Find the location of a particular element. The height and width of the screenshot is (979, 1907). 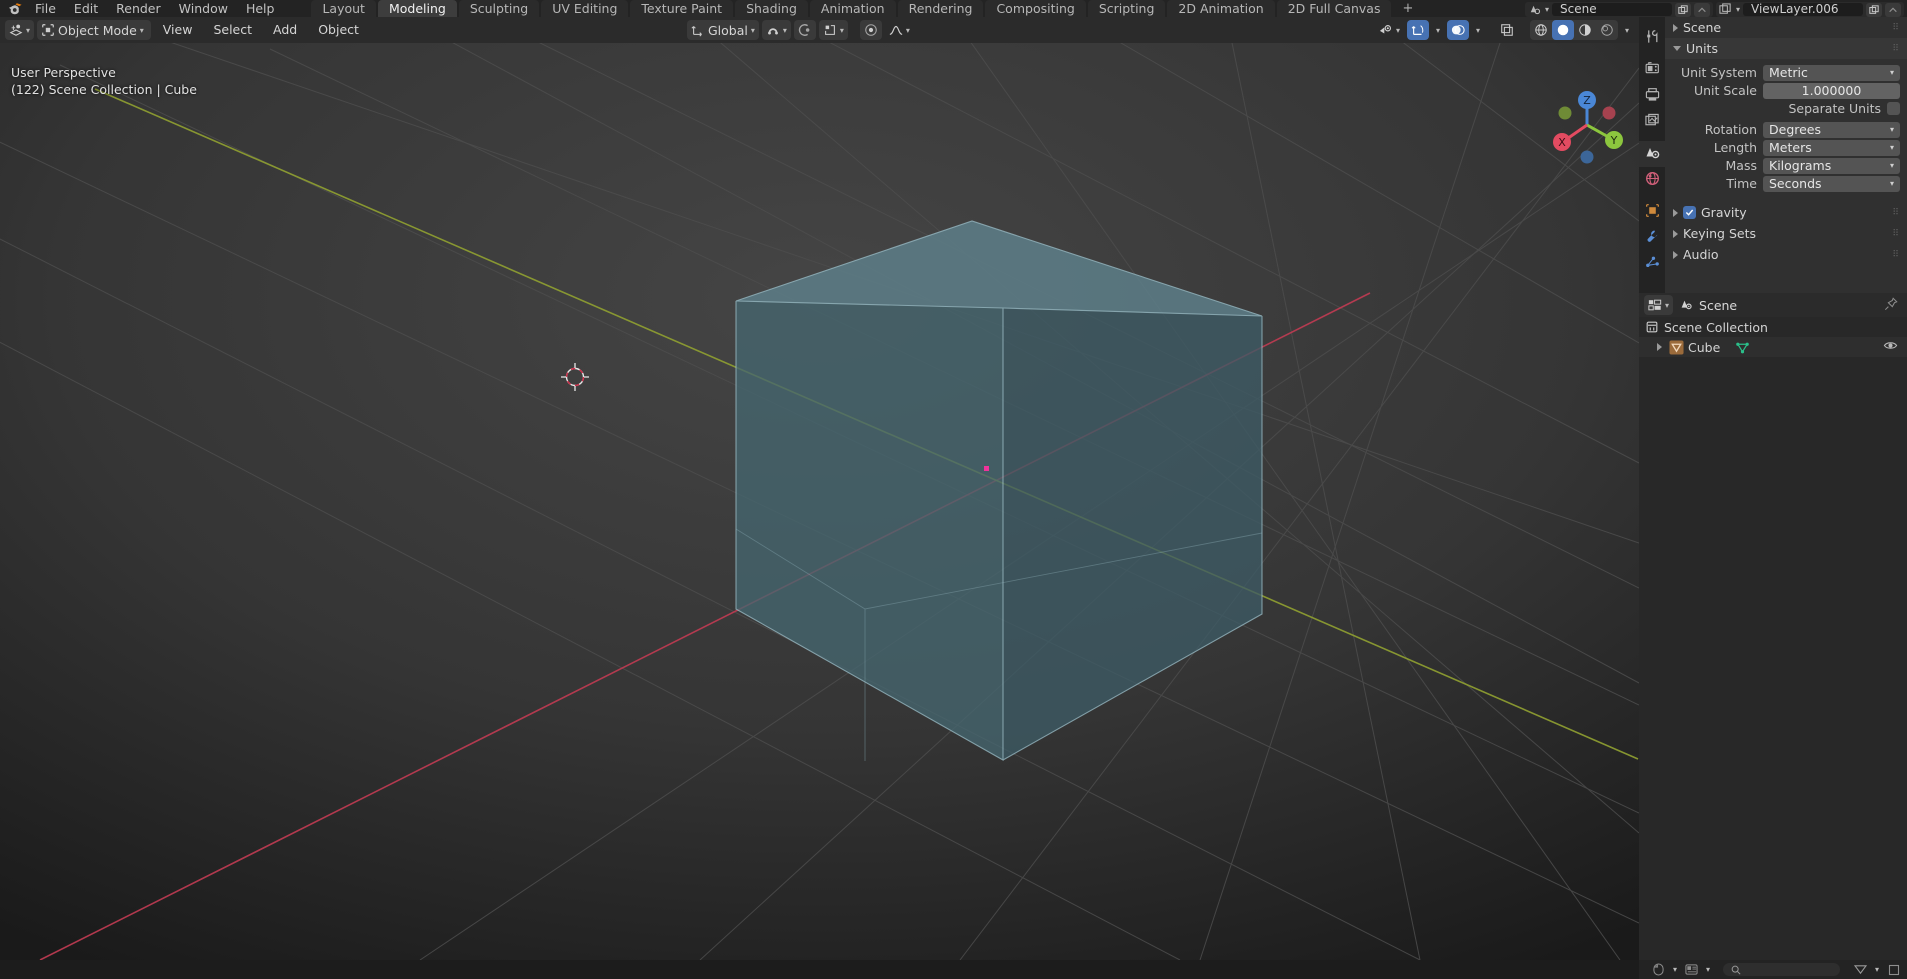

proportional-editing-toggle is located at coordinates (804, 30).